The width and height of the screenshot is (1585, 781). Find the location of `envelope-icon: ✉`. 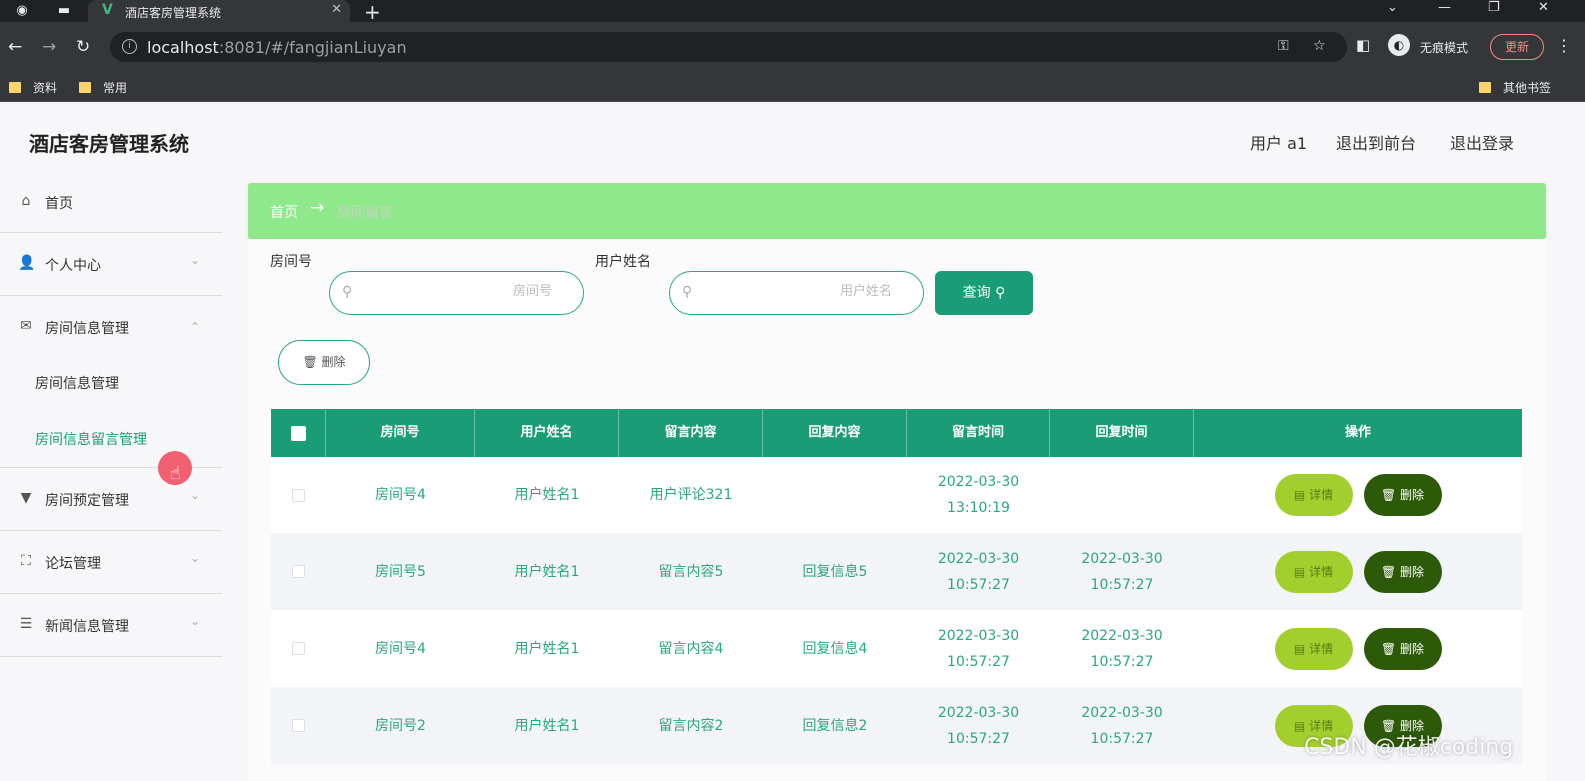

envelope-icon: ✉ is located at coordinates (26, 326).